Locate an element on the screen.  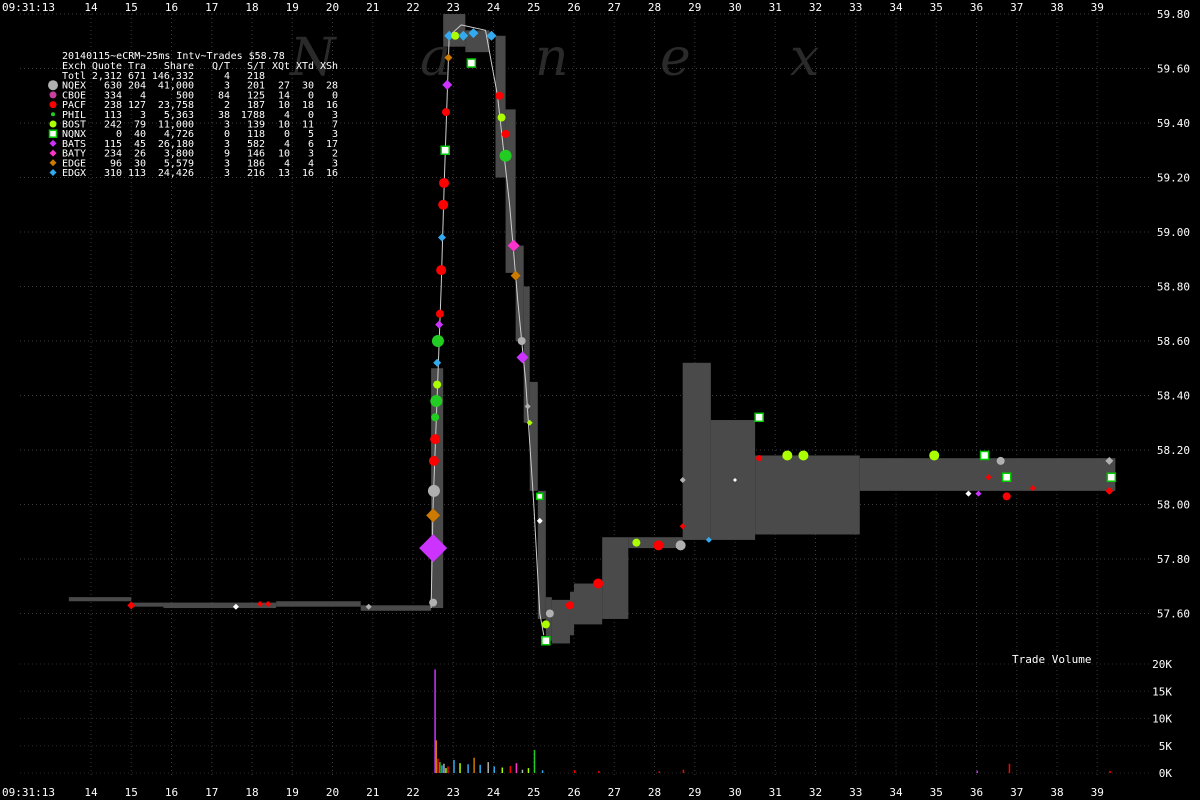
x-tick-label-bottom: 32 is located at coordinates (815, 792).